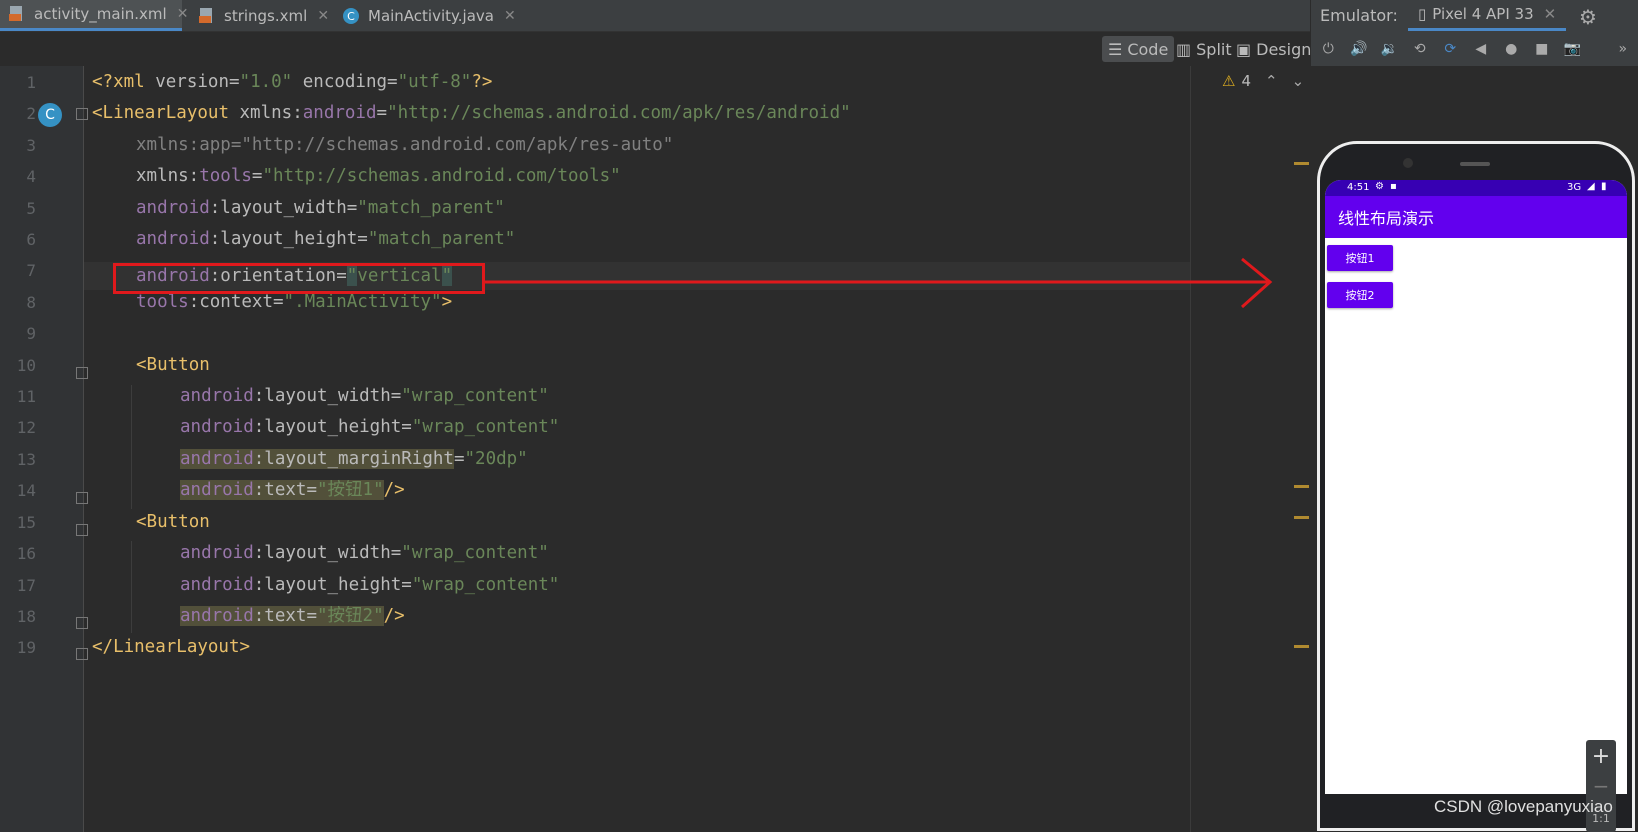  What do you see at coordinates (129, 82) in the screenshot?
I see `tag-name: xml` at bounding box center [129, 82].